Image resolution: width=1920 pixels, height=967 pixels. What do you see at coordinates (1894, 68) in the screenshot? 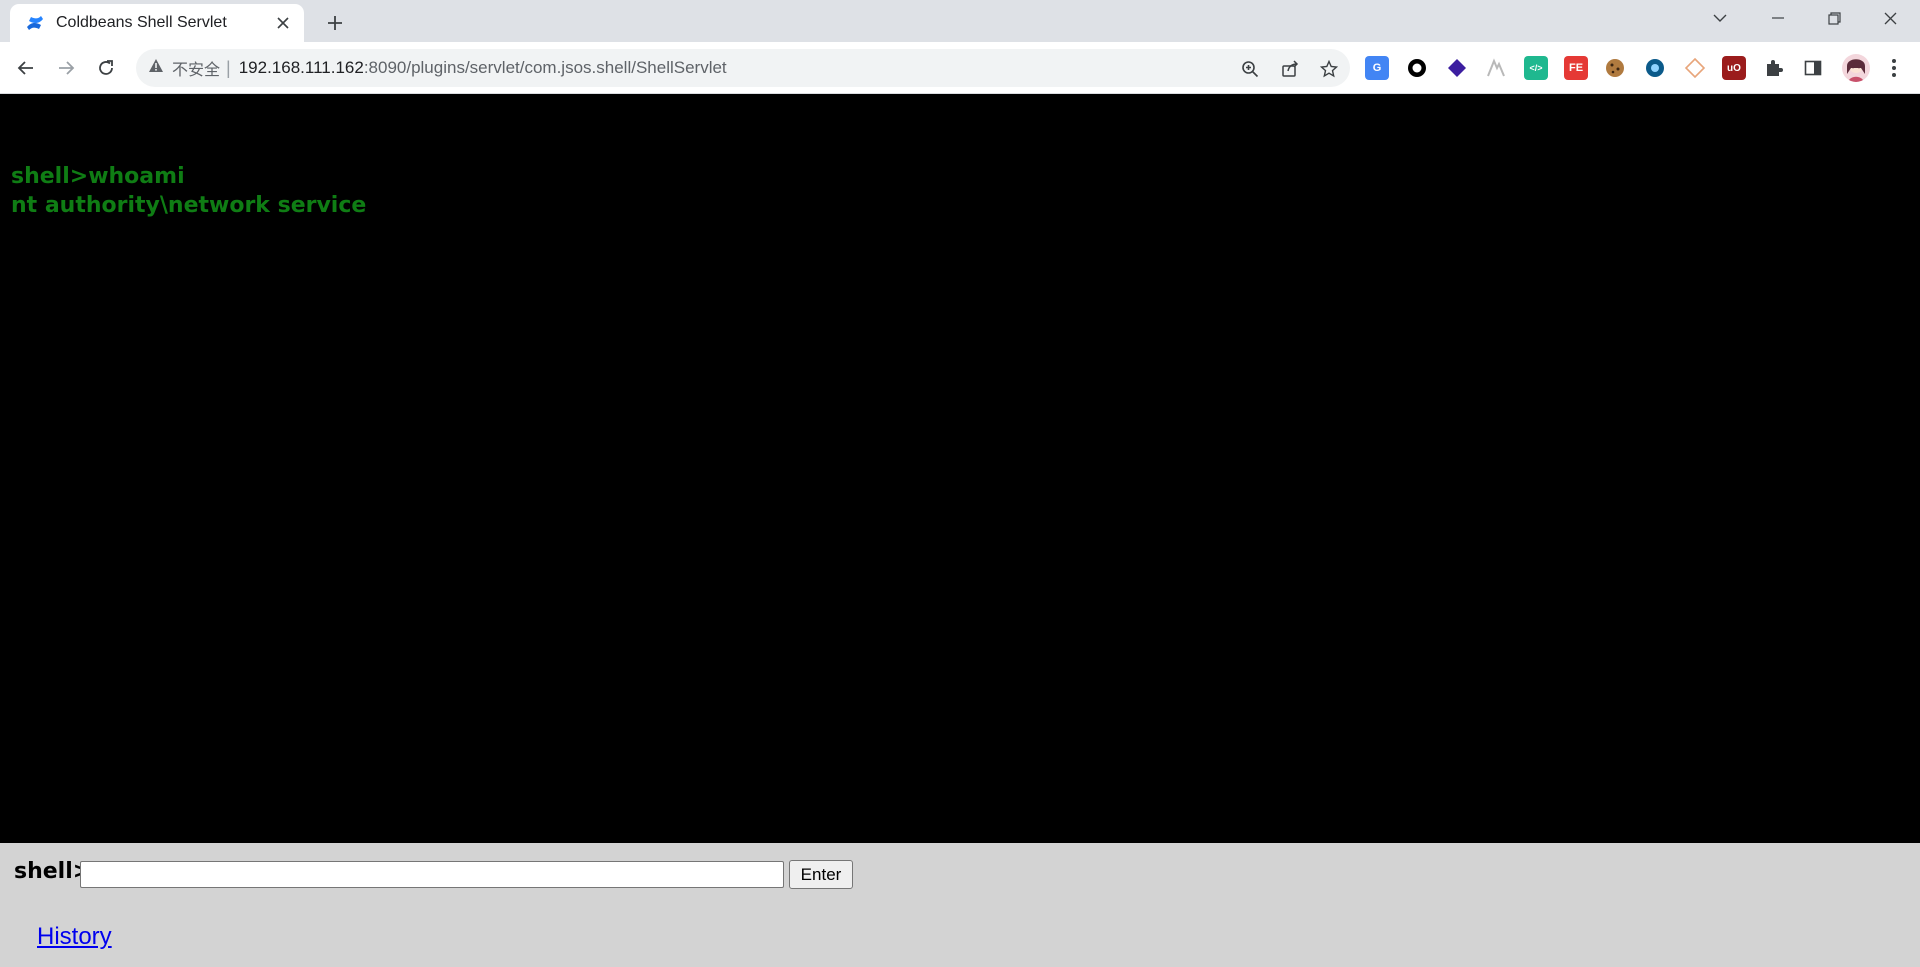
I see `browser-menu-icon` at bounding box center [1894, 68].